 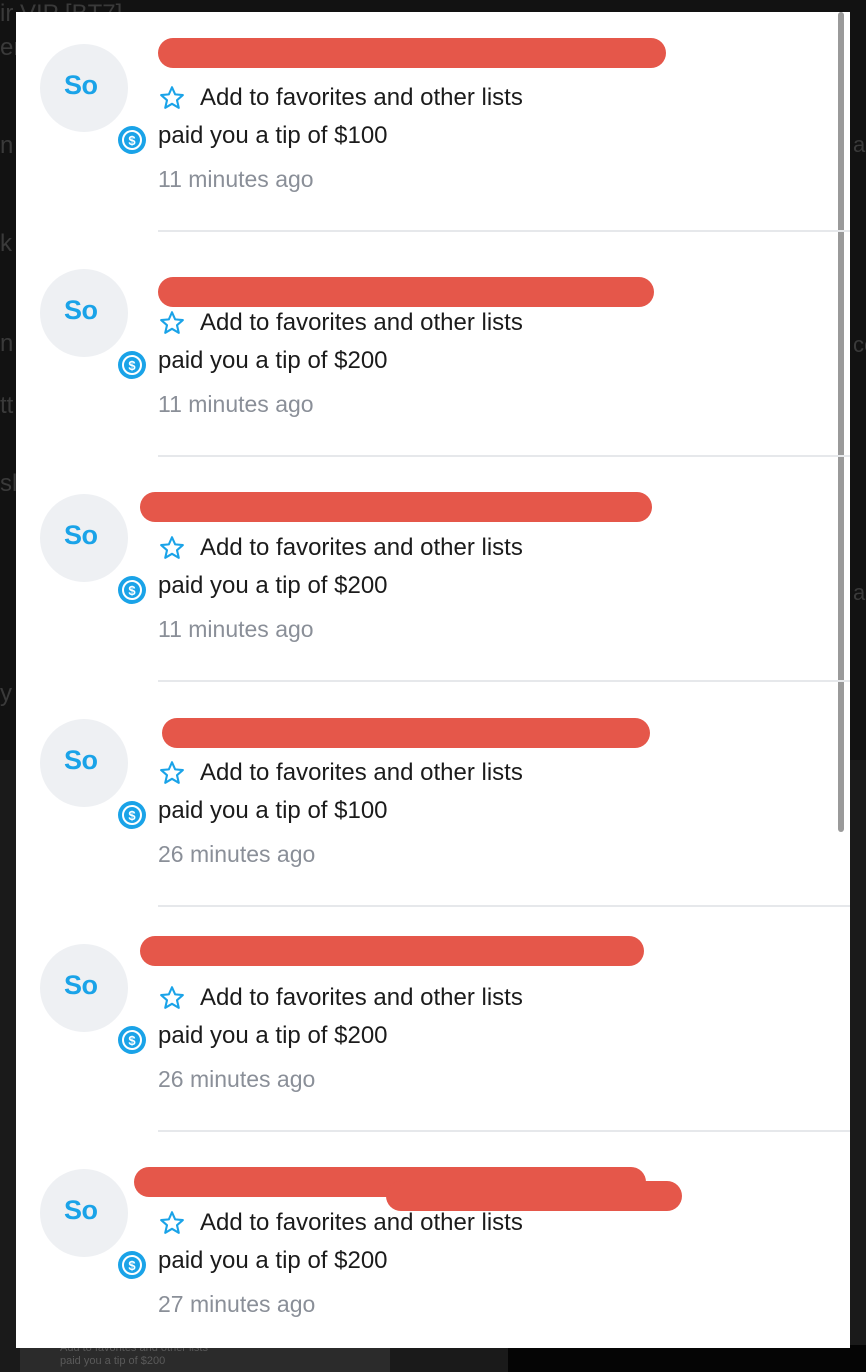 What do you see at coordinates (9, 483) in the screenshot?
I see `background-text: sl` at bounding box center [9, 483].